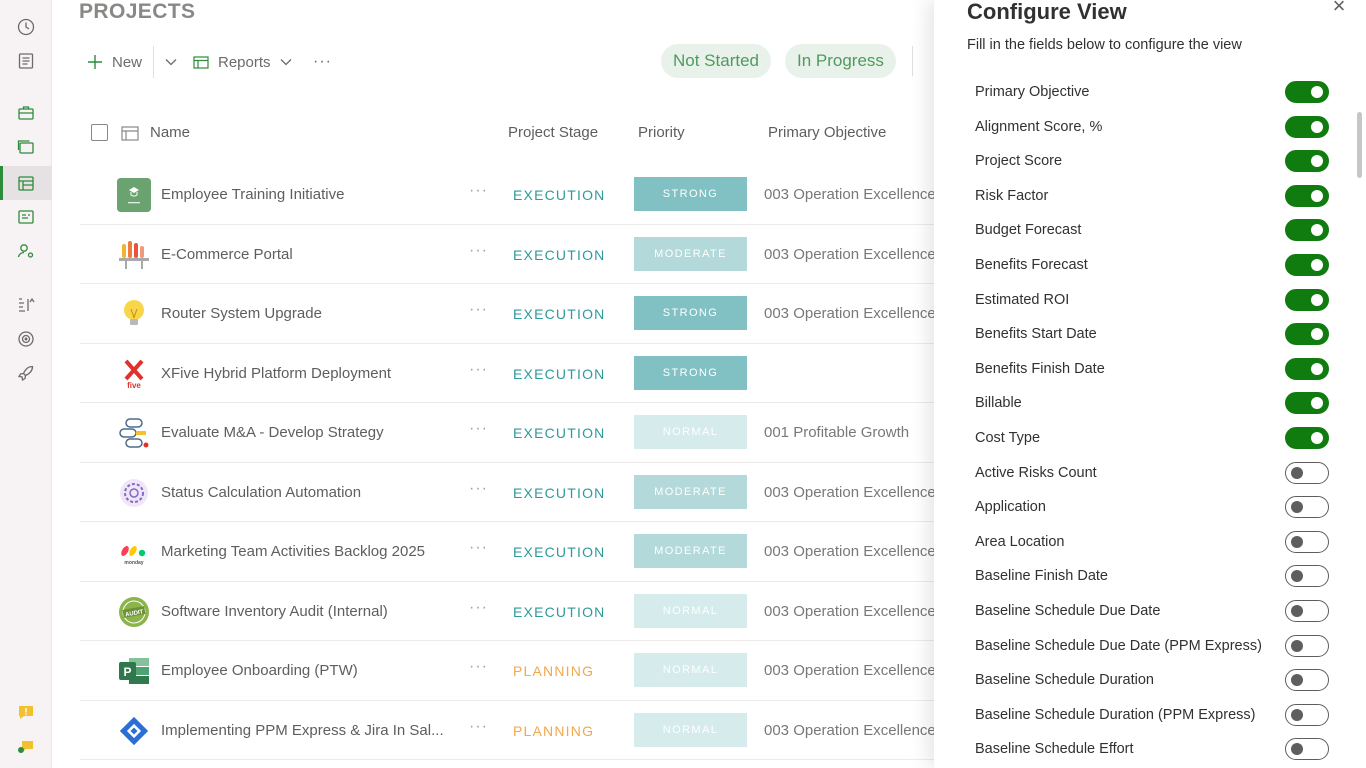  I want to click on project-objective: 001 Profitable Growth, so click(837, 432).